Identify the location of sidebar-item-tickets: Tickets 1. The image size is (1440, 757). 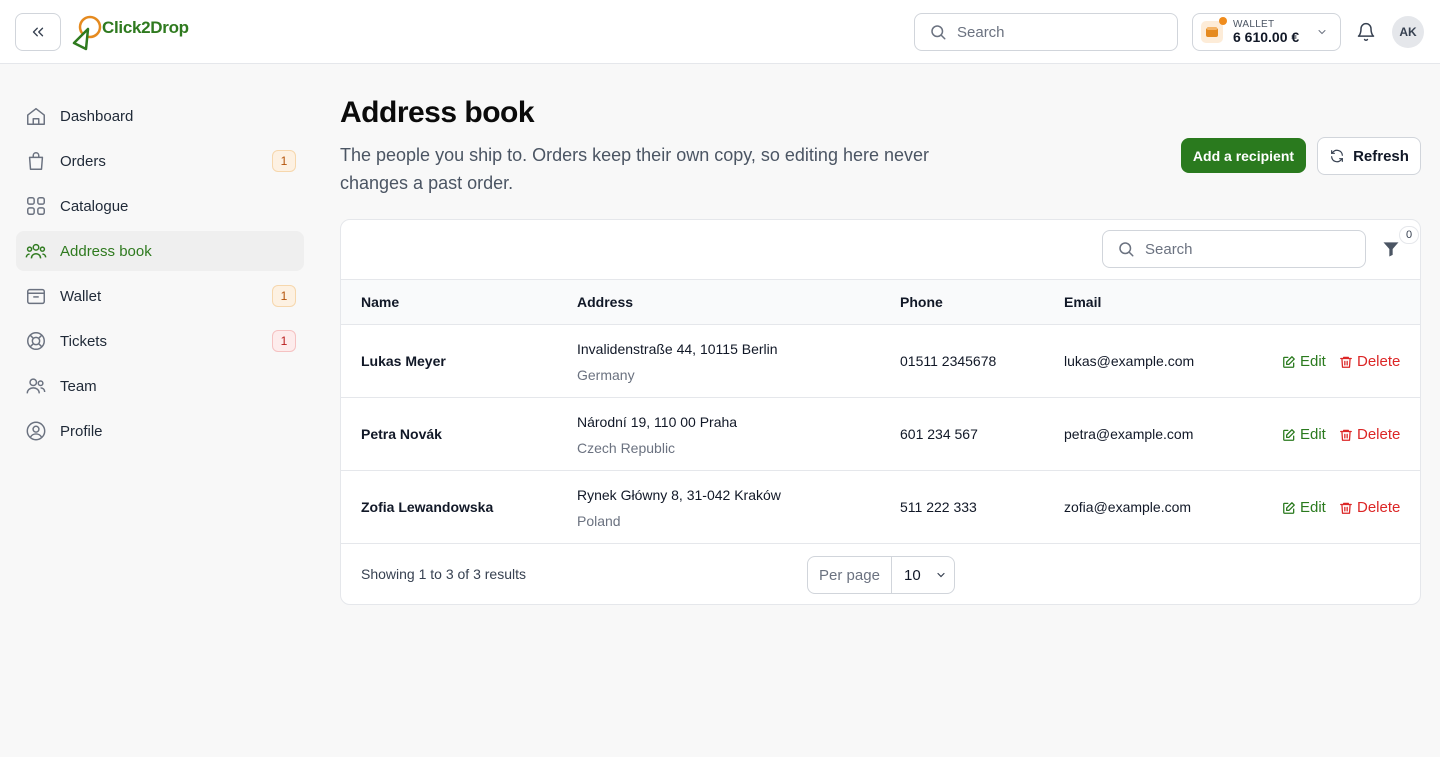
(160, 341).